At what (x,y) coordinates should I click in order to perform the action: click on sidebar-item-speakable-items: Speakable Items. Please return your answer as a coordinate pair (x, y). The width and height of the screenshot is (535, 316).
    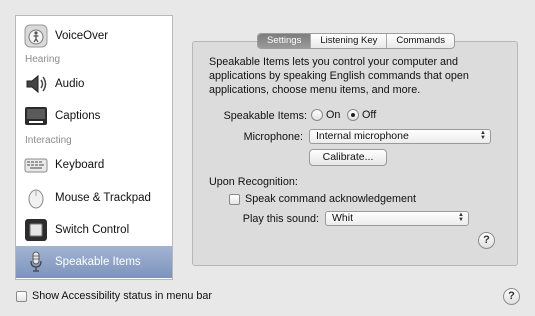
    Looking at the image, I should click on (94, 262).